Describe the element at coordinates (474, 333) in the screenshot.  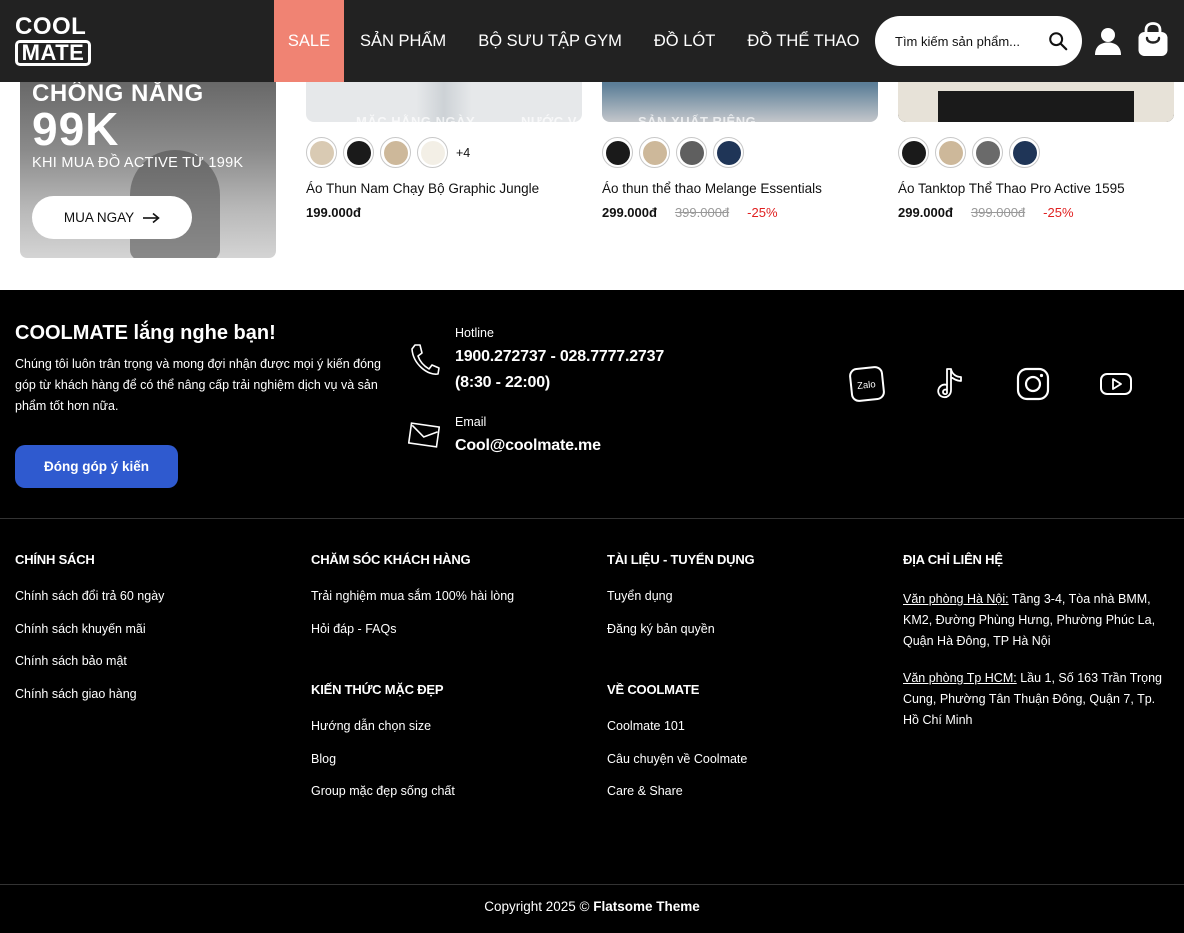
I see `hotline-label: Hotline` at that location.